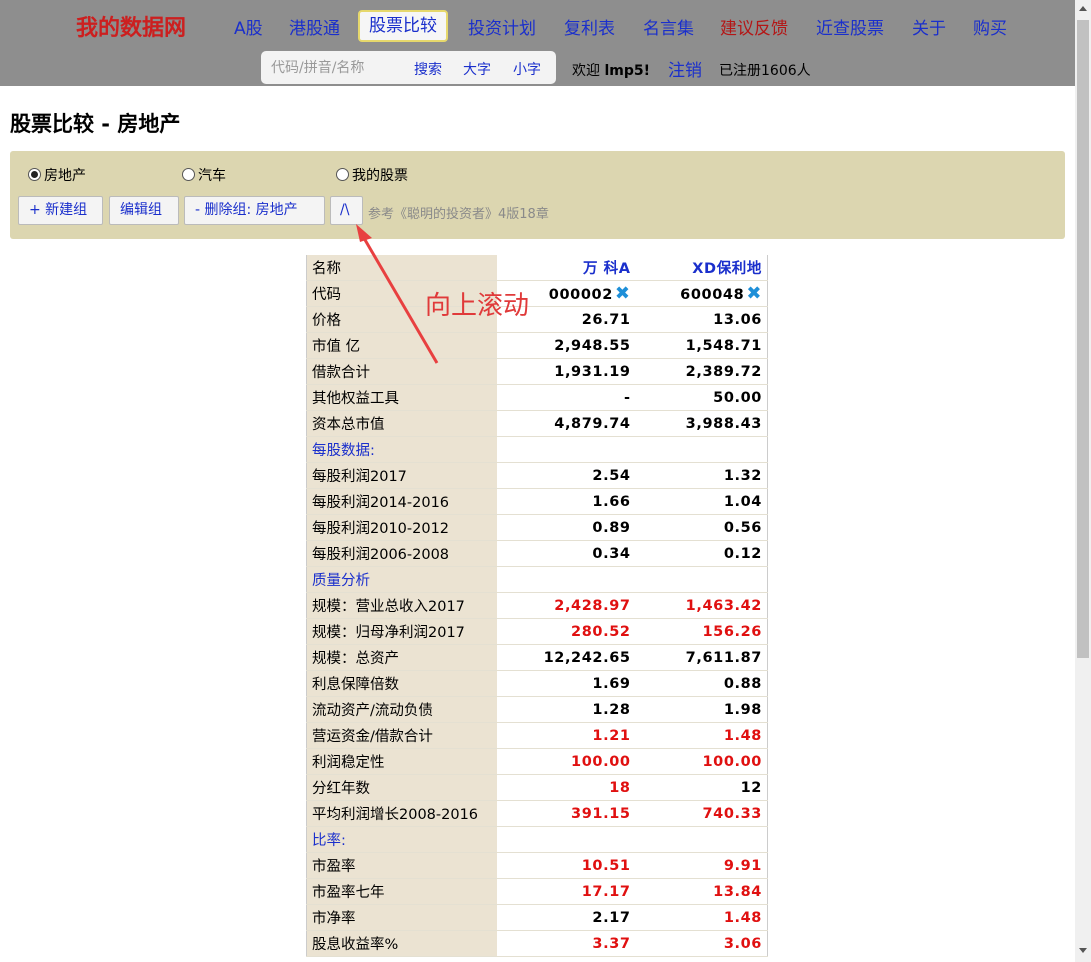 The image size is (1091, 962). I want to click on value-cell: 0.12, so click(701, 553).